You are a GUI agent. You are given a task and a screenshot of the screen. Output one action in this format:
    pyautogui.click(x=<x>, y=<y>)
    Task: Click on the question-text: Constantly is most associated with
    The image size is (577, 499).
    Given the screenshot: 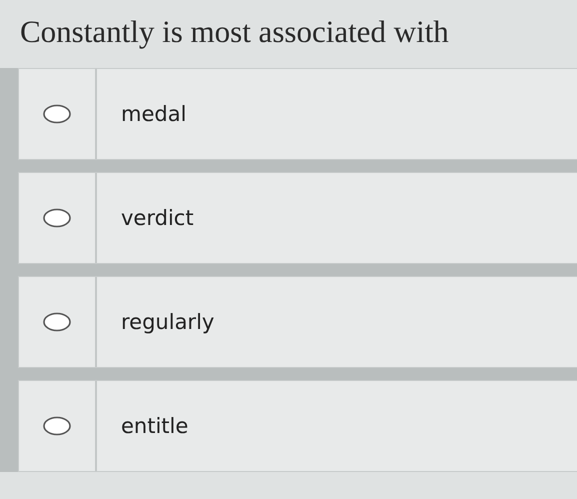 What is the action you would take?
    pyautogui.click(x=235, y=32)
    